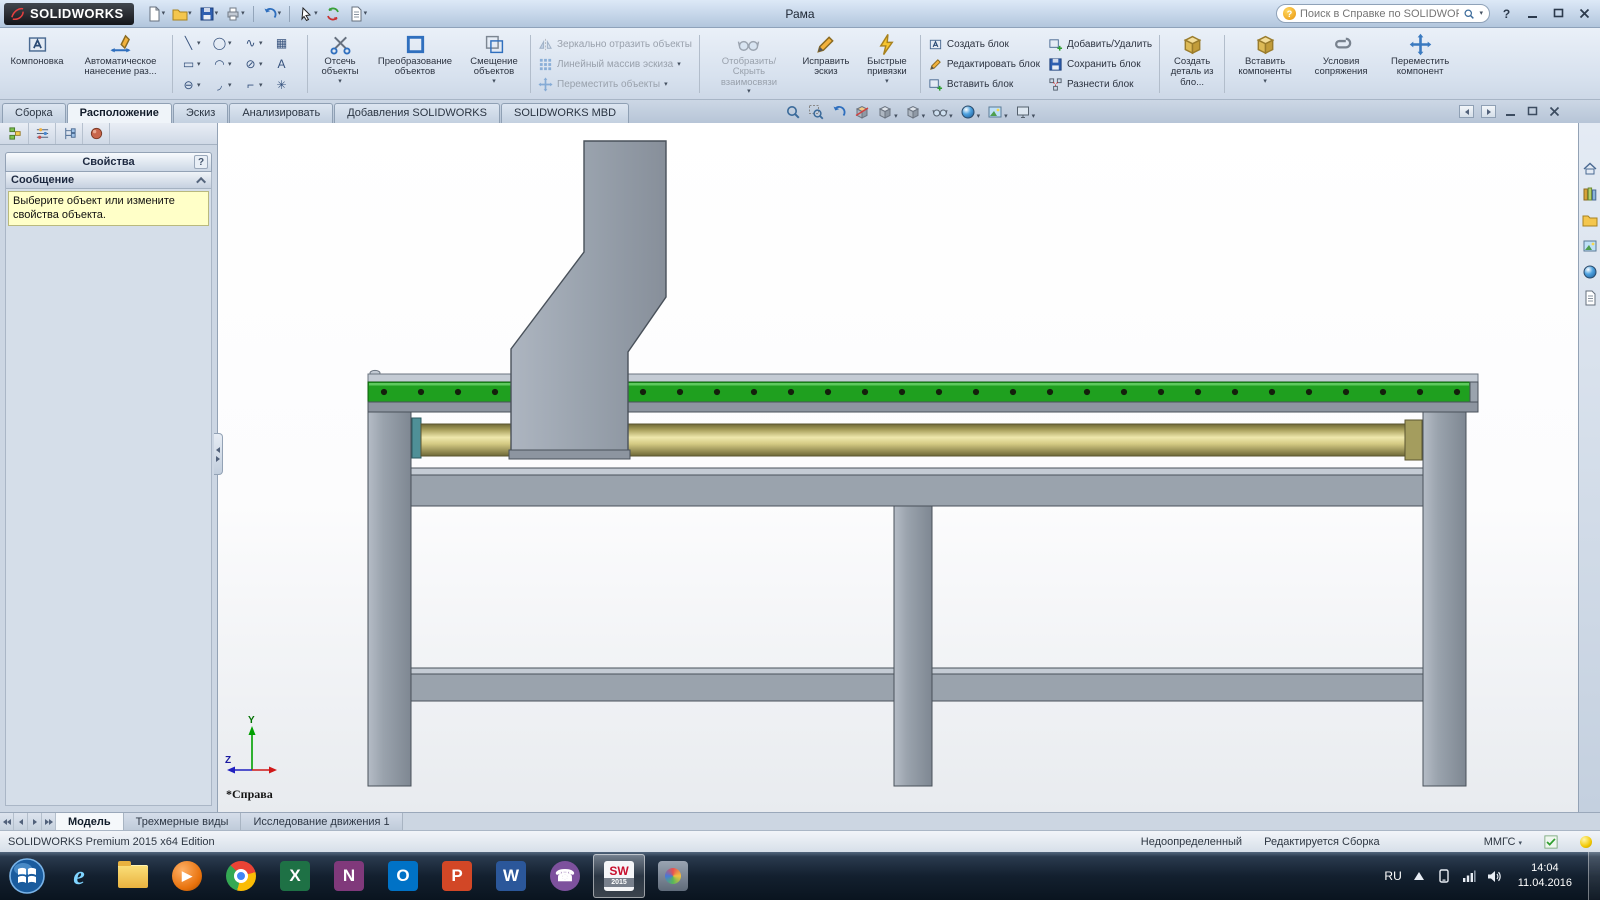  I want to click on tab-solidworks-addins: Добавления SOLIDWORKS, so click(417, 113).